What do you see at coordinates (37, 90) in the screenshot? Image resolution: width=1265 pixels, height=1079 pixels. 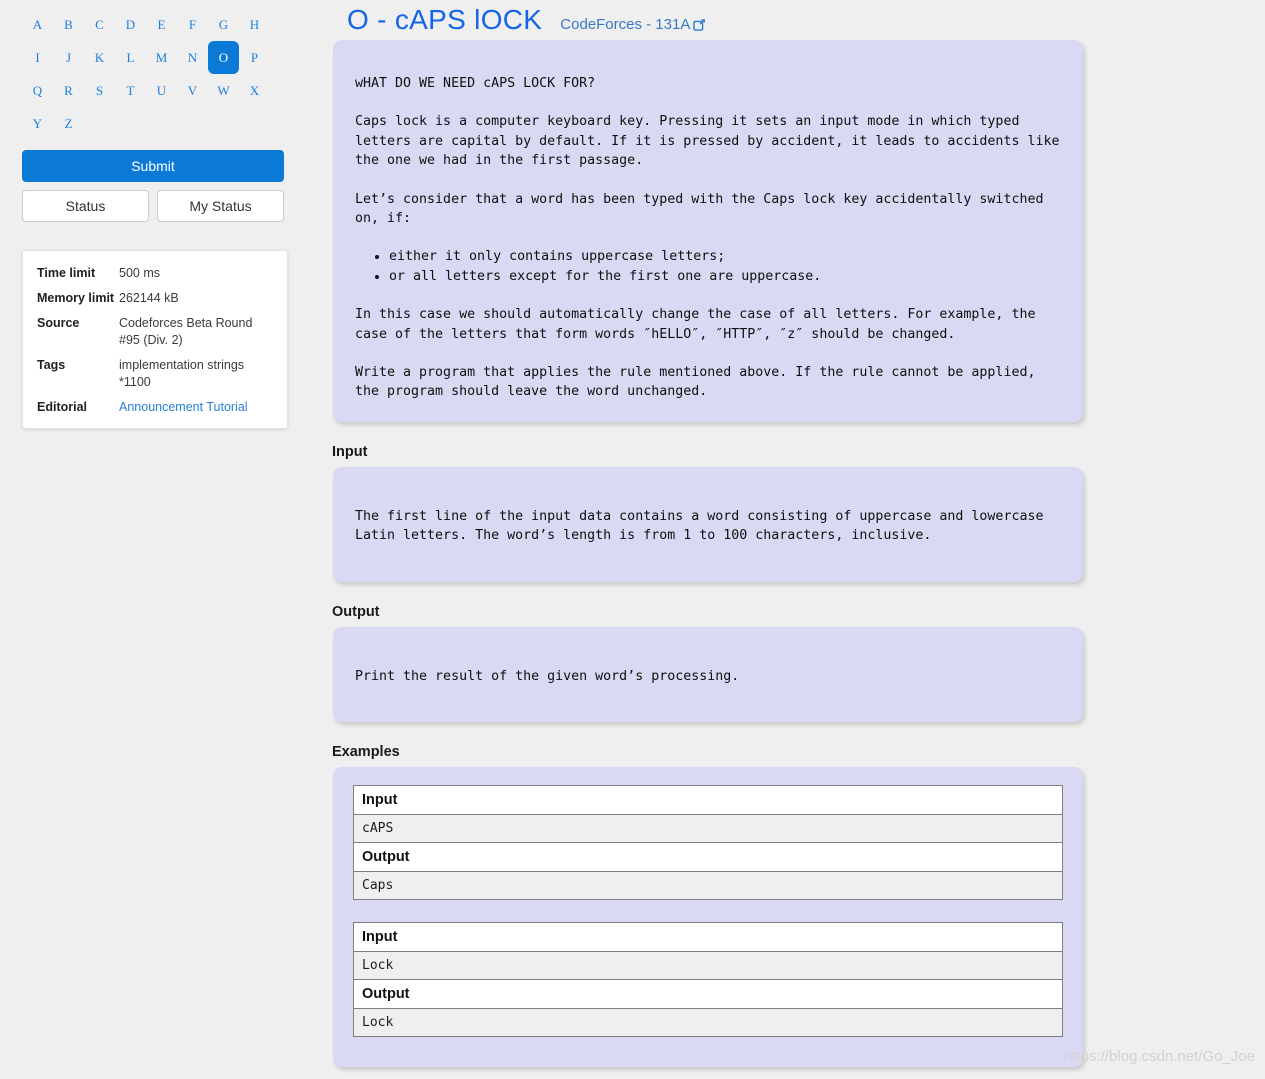 I see `letter-tile-q: Q` at bounding box center [37, 90].